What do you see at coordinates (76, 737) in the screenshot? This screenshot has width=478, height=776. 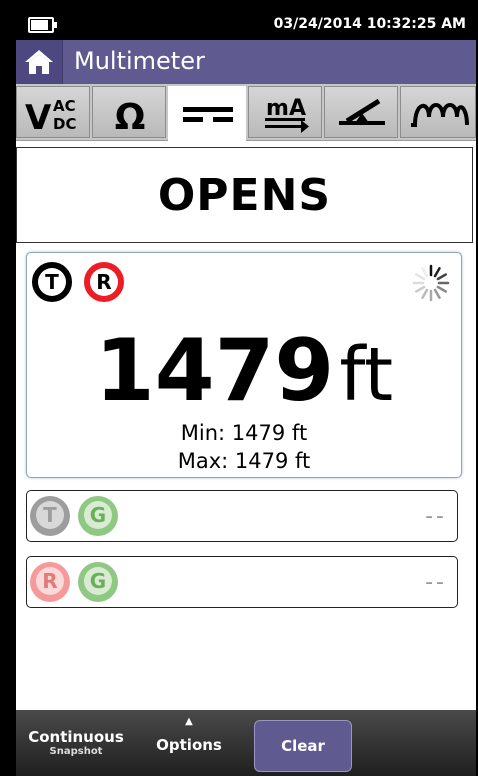 I see `continuous-label: Continuous` at bounding box center [76, 737].